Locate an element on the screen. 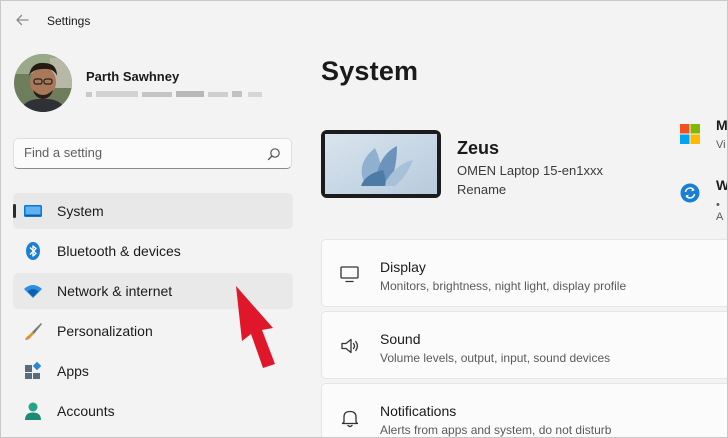 This screenshot has width=728, height=438. windows-update-label: W is located at coordinates (721, 185).